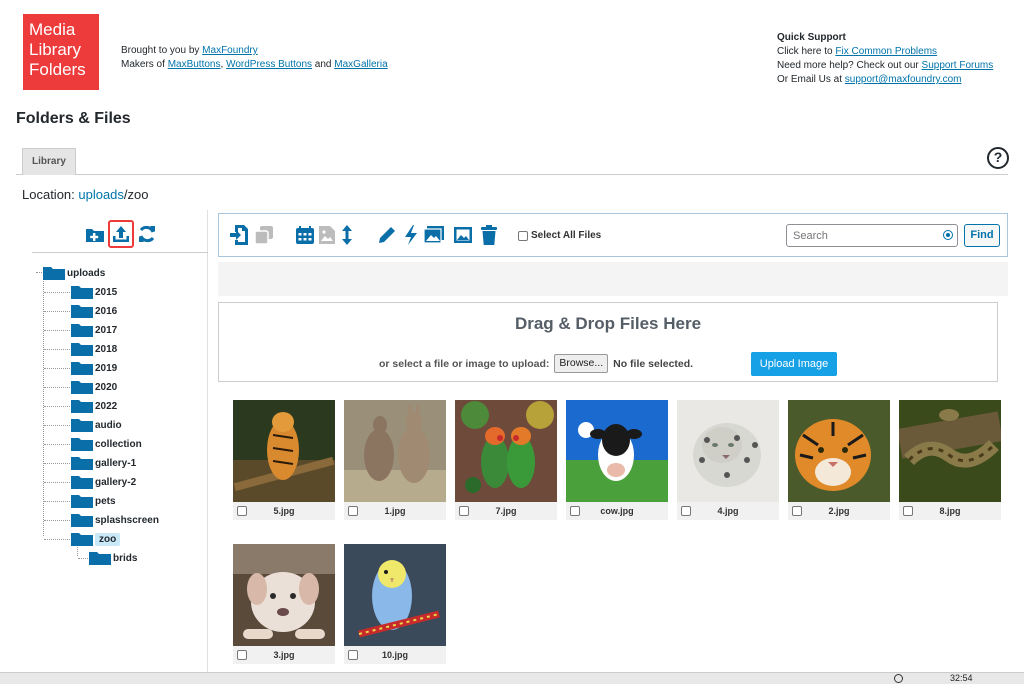 This screenshot has height=684, width=1024. What do you see at coordinates (284, 595) in the screenshot?
I see `puppy-image` at bounding box center [284, 595].